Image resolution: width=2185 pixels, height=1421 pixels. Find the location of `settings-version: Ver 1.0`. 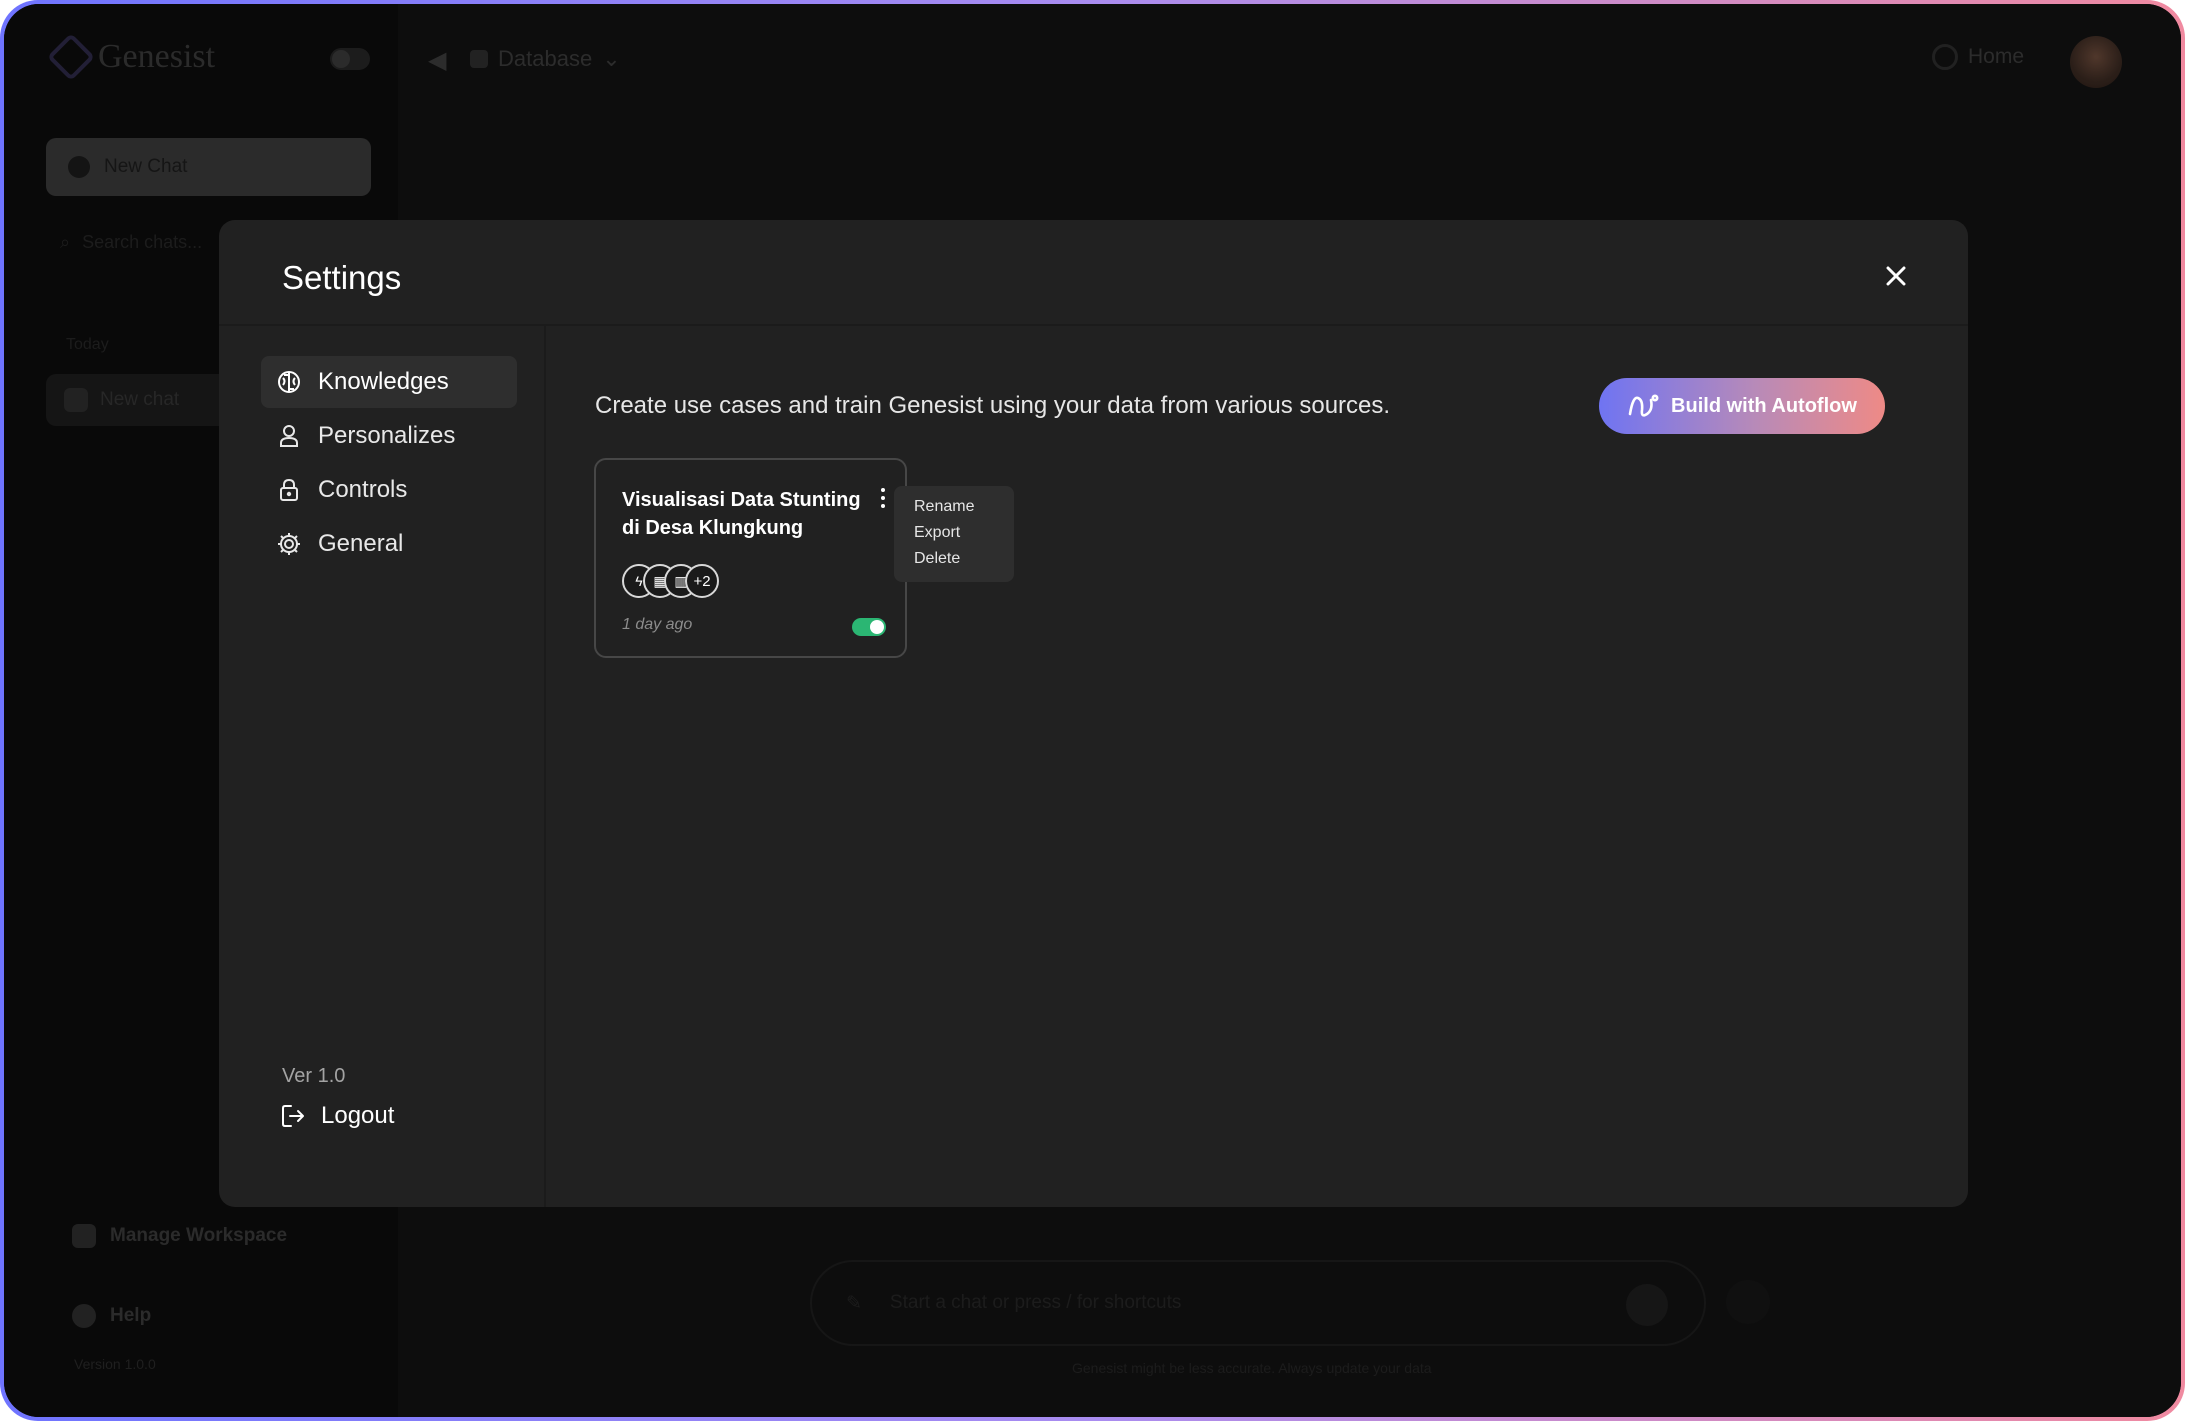

settings-version: Ver 1.0 is located at coordinates (314, 1076).